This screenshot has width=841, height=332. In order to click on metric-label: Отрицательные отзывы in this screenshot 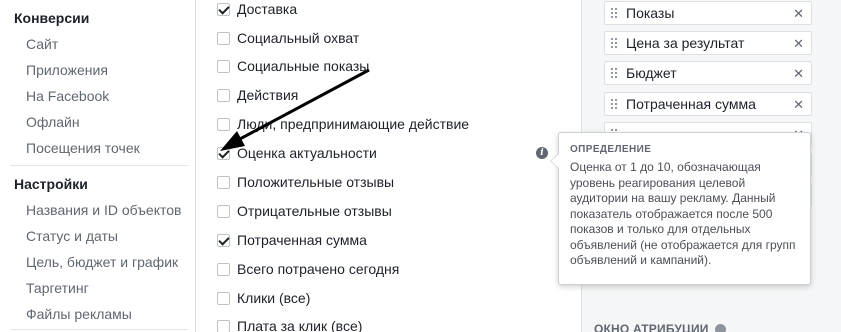, I will do `click(314, 211)`.